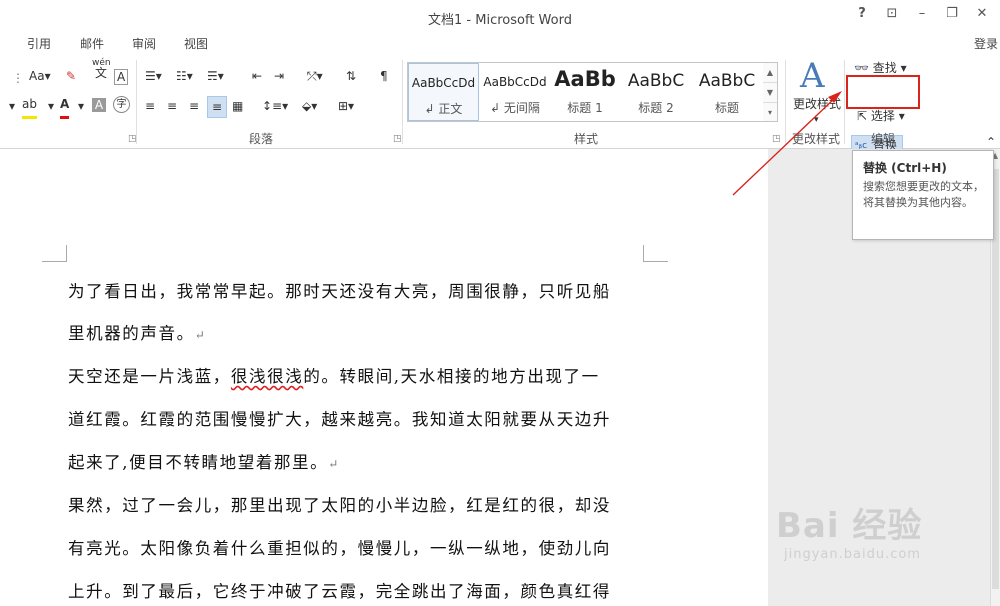 Image resolution: width=1000 pixels, height=606 pixels. I want to click on watermark-brand: Bai 经验, so click(849, 526).